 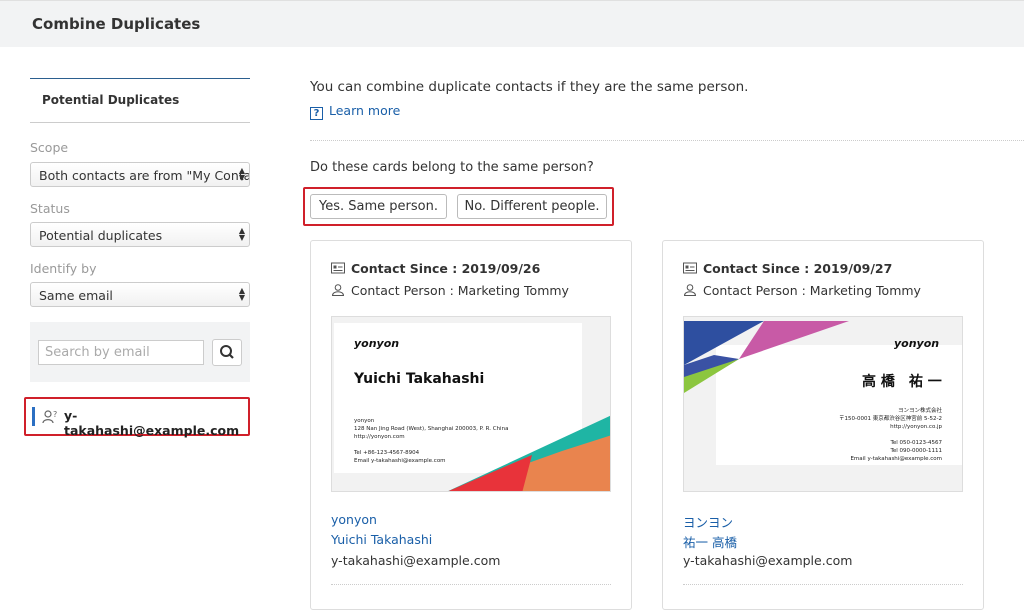 I want to click on duplicate-list-item: ? y-takahashi@example.com, so click(x=137, y=417).